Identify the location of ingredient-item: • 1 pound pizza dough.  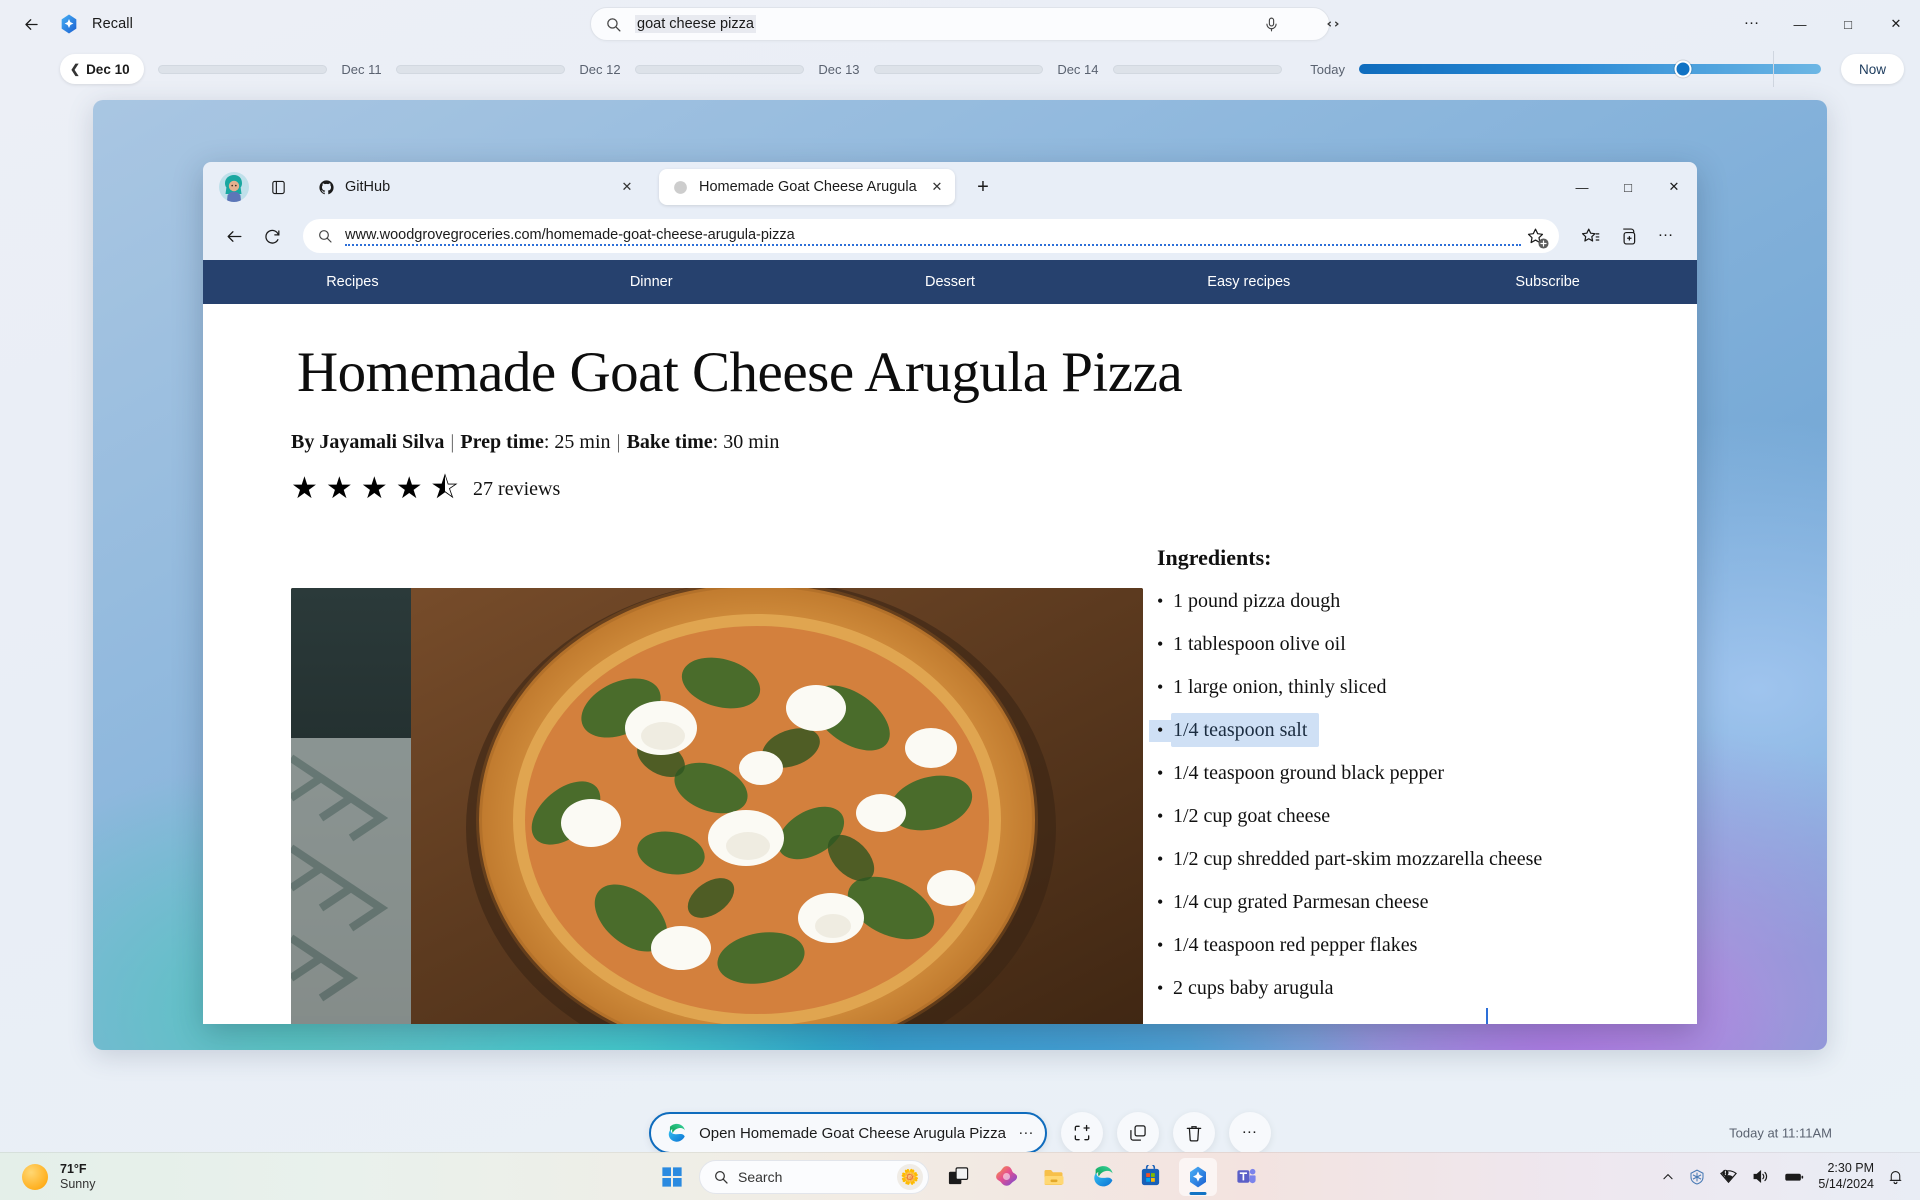
(1384, 601).